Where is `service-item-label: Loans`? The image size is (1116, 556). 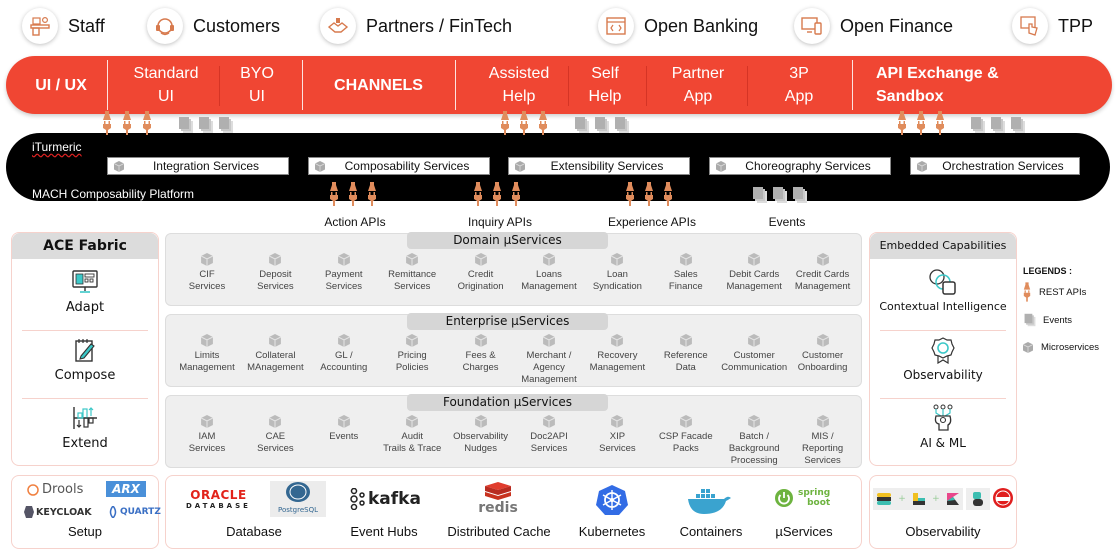
service-item-label: Loans is located at coordinates (549, 274).